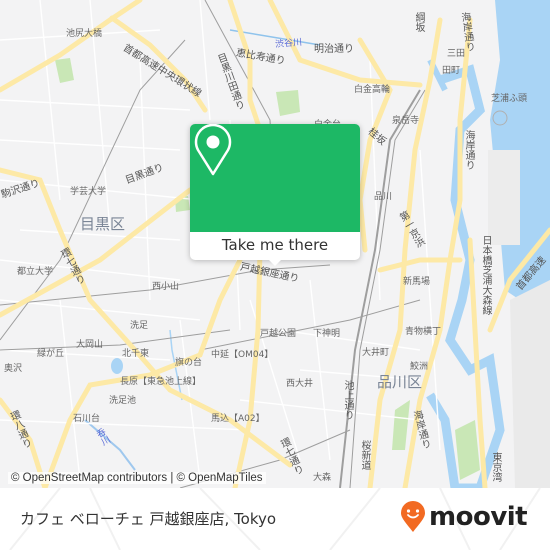 This screenshot has height=550, width=550. I want to click on place-label: 戸越公園, so click(278, 334).